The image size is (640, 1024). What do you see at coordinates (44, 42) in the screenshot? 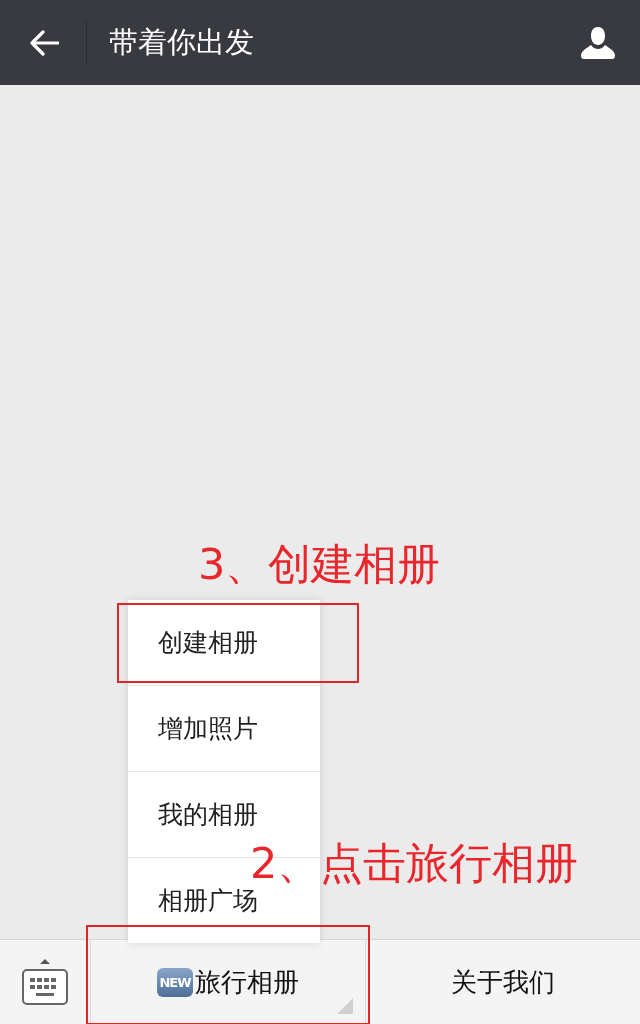
I see `back-icon` at bounding box center [44, 42].